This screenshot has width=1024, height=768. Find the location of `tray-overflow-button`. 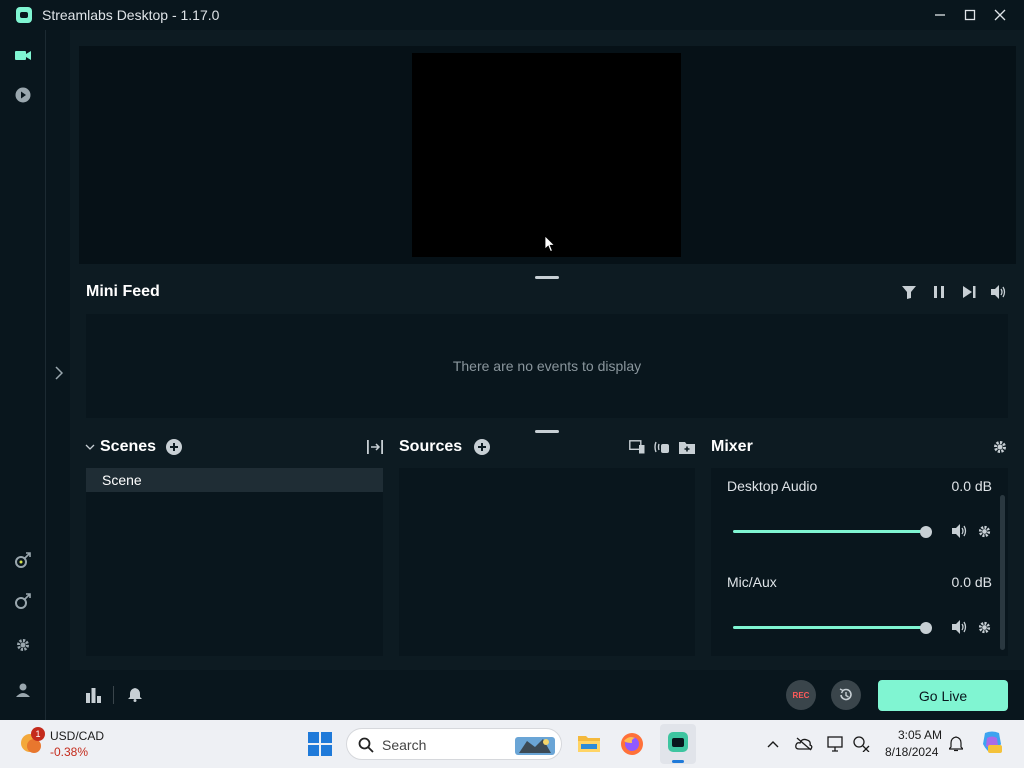

tray-overflow-button is located at coordinates (773, 744).